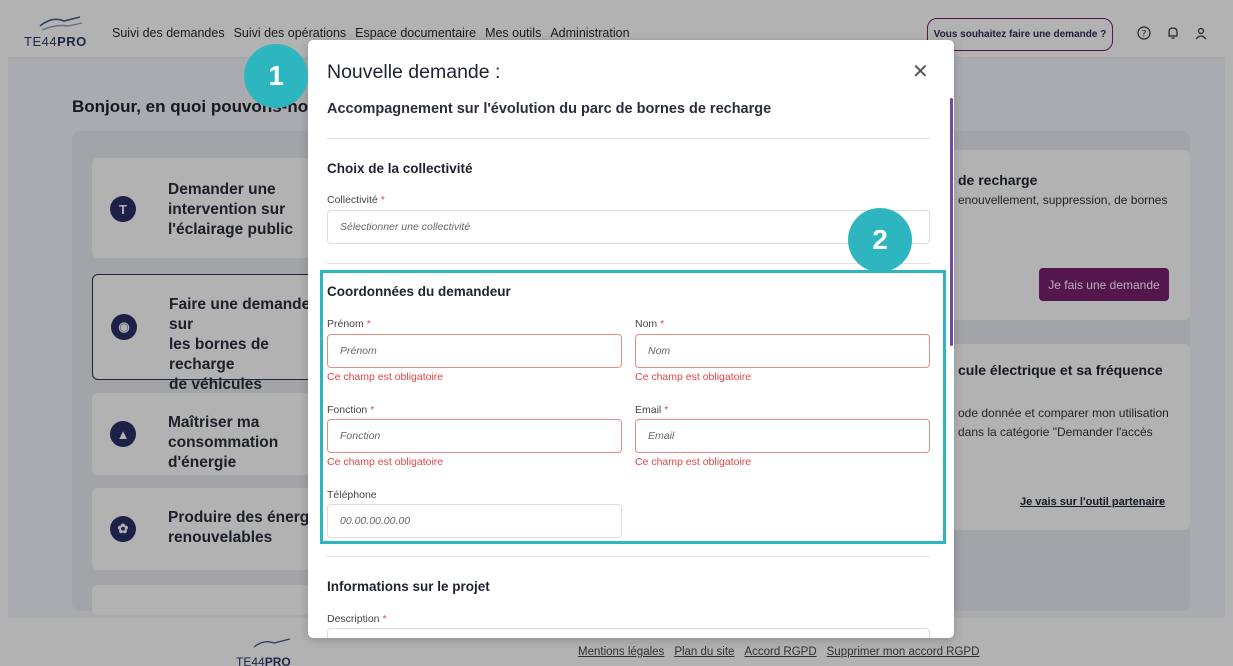 This screenshot has width=1233, height=666. Describe the element at coordinates (474, 521) in the screenshot. I see `telephone-field` at that location.